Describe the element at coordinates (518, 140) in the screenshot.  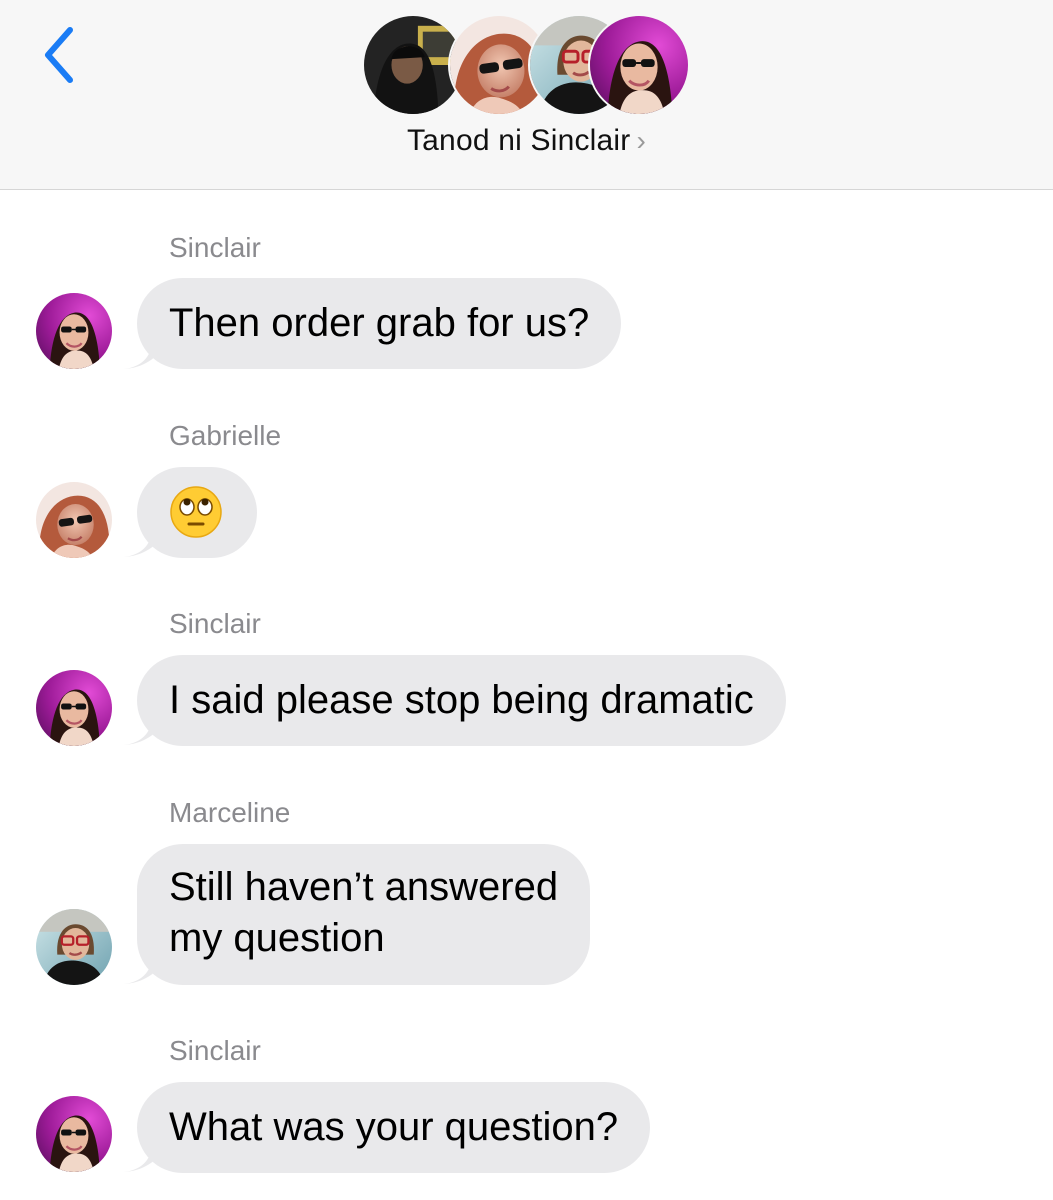
I see `group-name: Tanod ni Sinclair` at that location.